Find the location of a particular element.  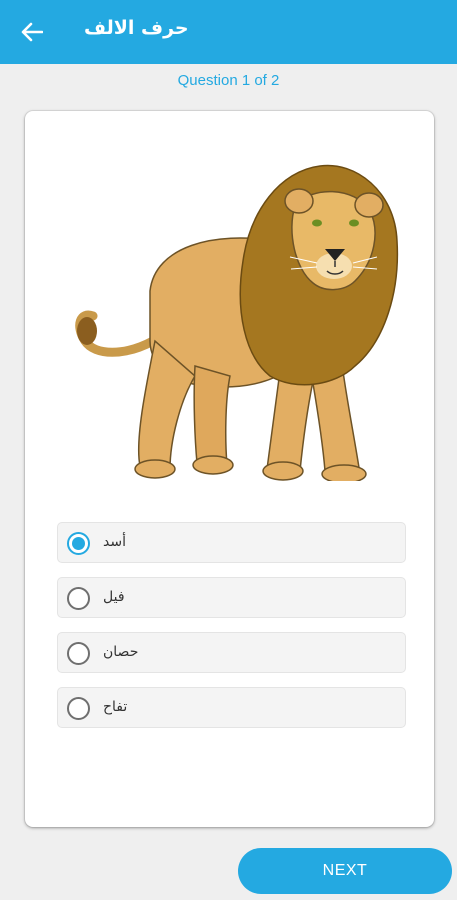

question-progress: Question 1 of 2 is located at coordinates (228, 80).